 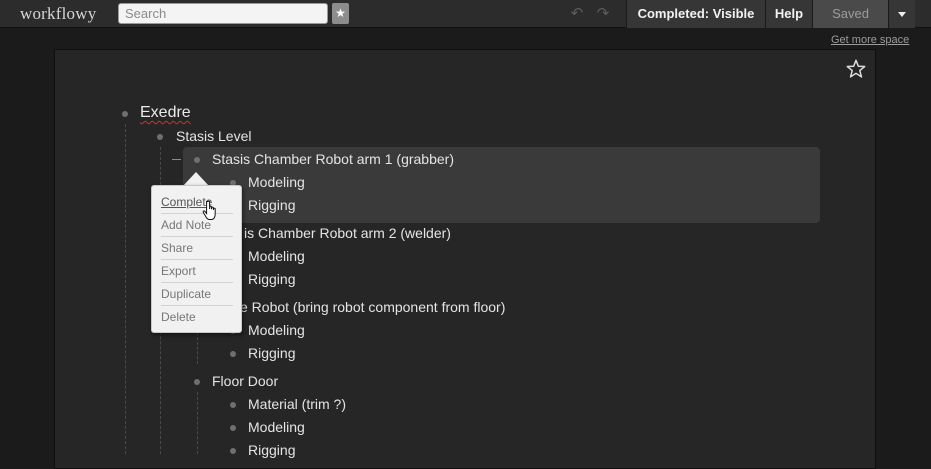 What do you see at coordinates (223, 13) in the screenshot?
I see `search-input` at bounding box center [223, 13].